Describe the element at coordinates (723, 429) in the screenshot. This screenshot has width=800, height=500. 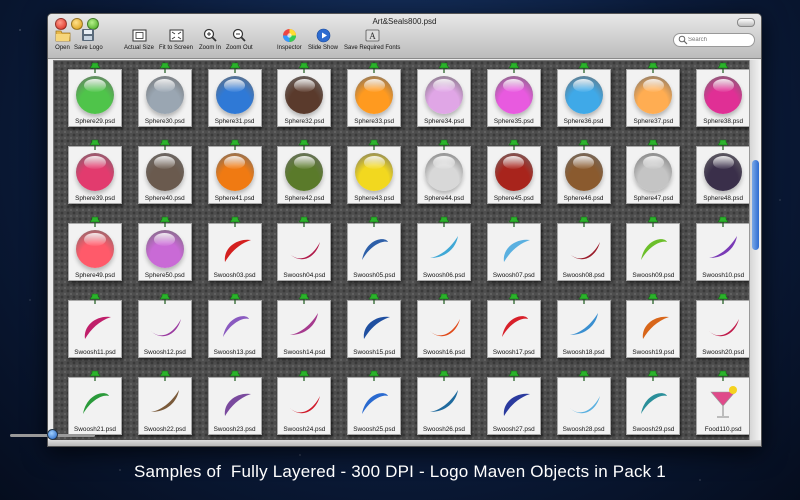
I see `thumbnail-filename: Food110.psd` at that location.